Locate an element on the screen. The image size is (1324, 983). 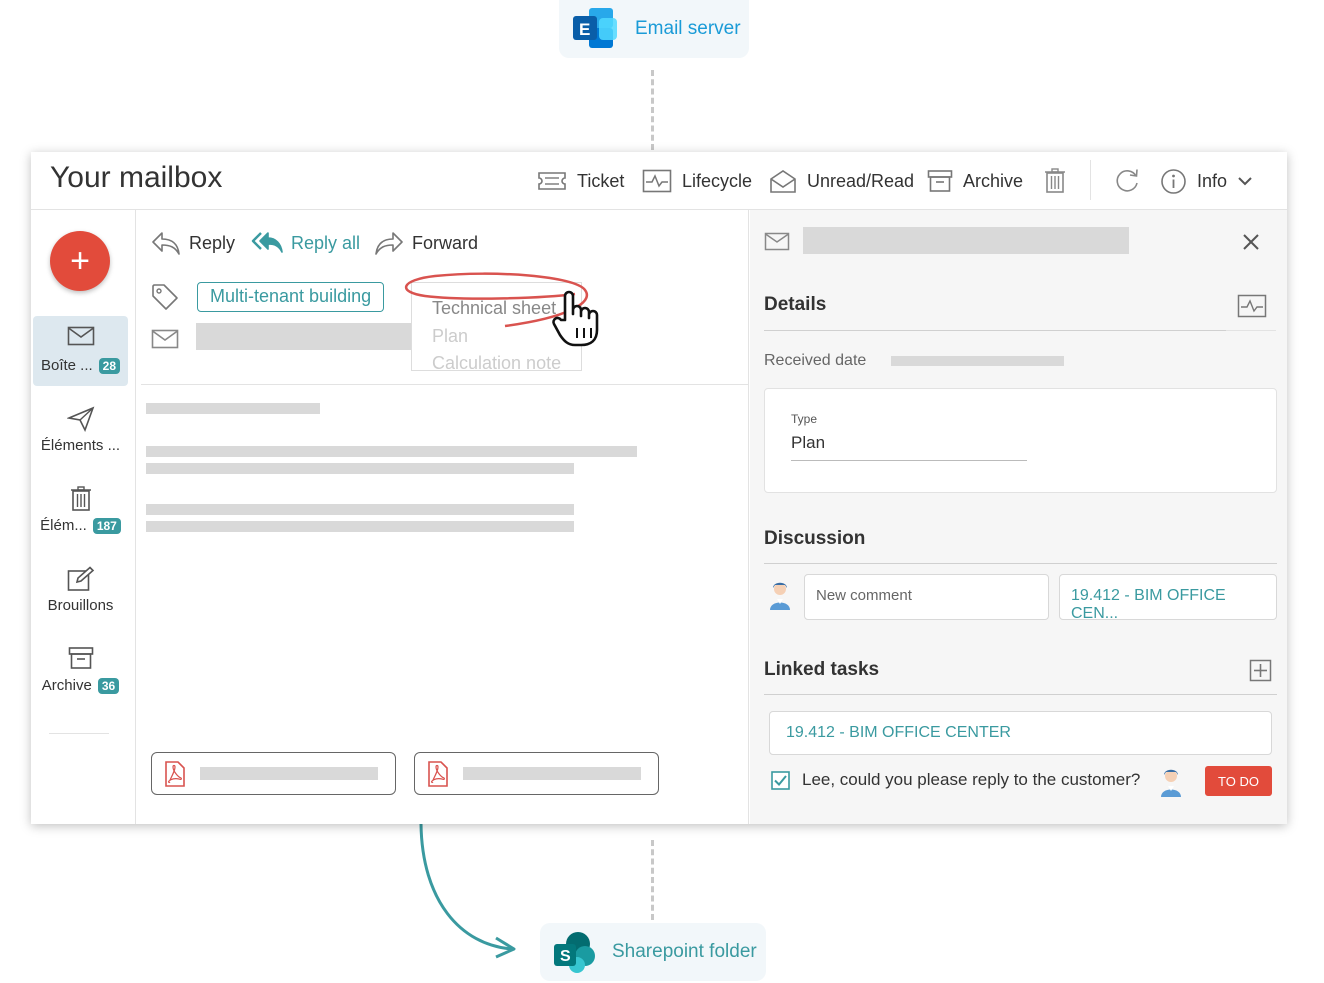
plus-icon: + is located at coordinates (80, 261).